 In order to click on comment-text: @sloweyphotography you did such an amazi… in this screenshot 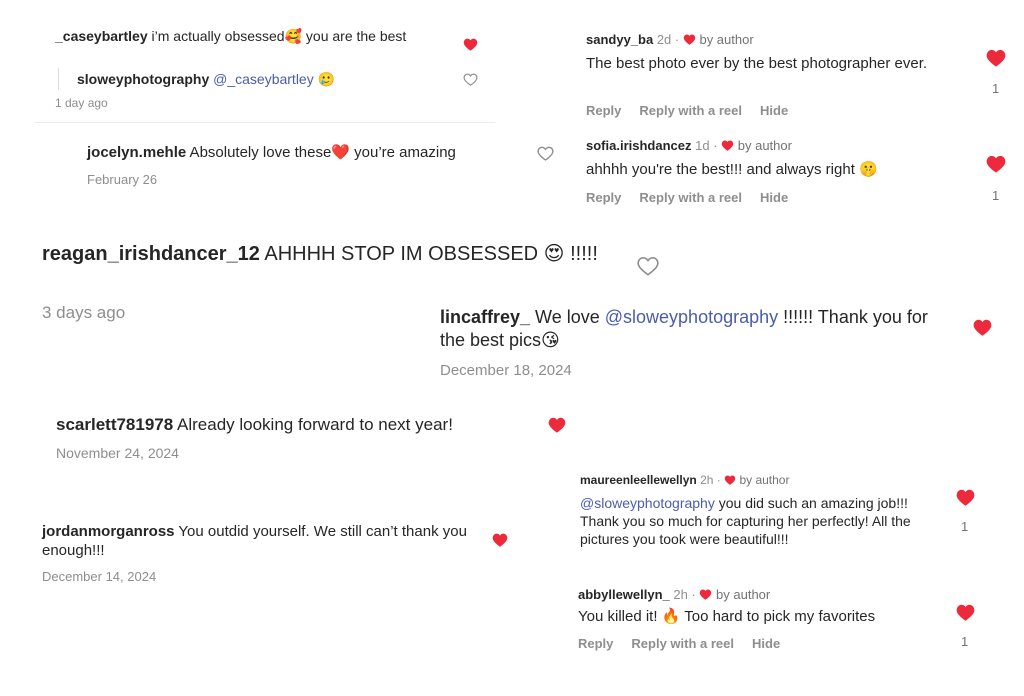, I will do `click(760, 521)`.